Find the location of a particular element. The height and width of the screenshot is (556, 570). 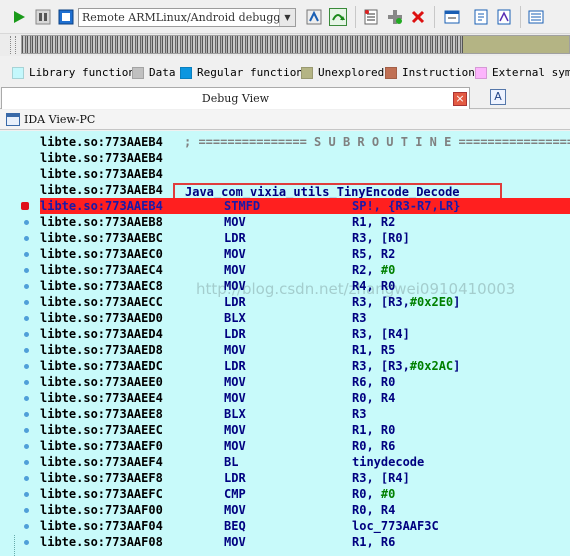

instruction-operands: R4, R0 is located at coordinates (373, 286).